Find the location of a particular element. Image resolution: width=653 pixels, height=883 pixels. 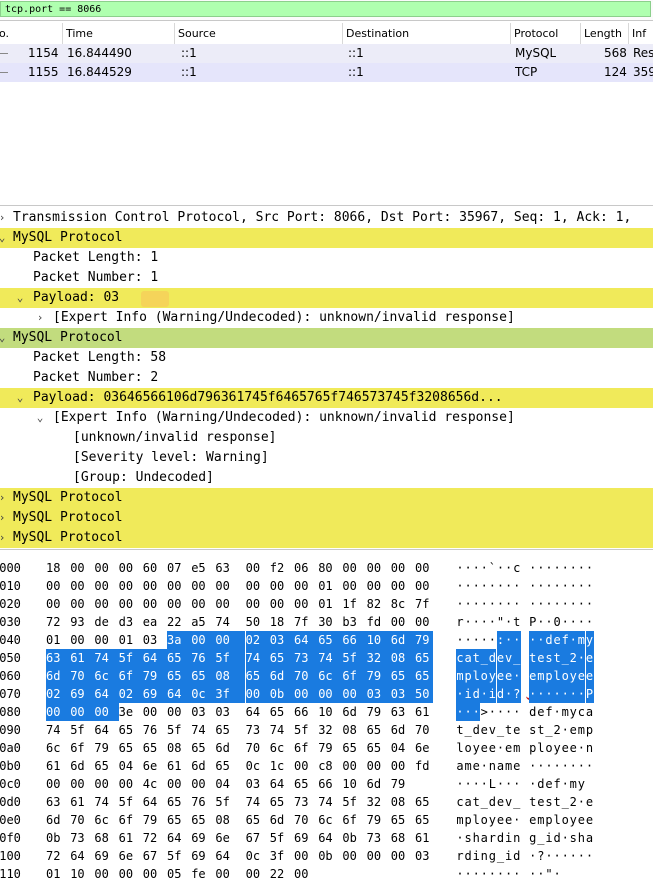

hex-byte: 03 is located at coordinates (403, 694).